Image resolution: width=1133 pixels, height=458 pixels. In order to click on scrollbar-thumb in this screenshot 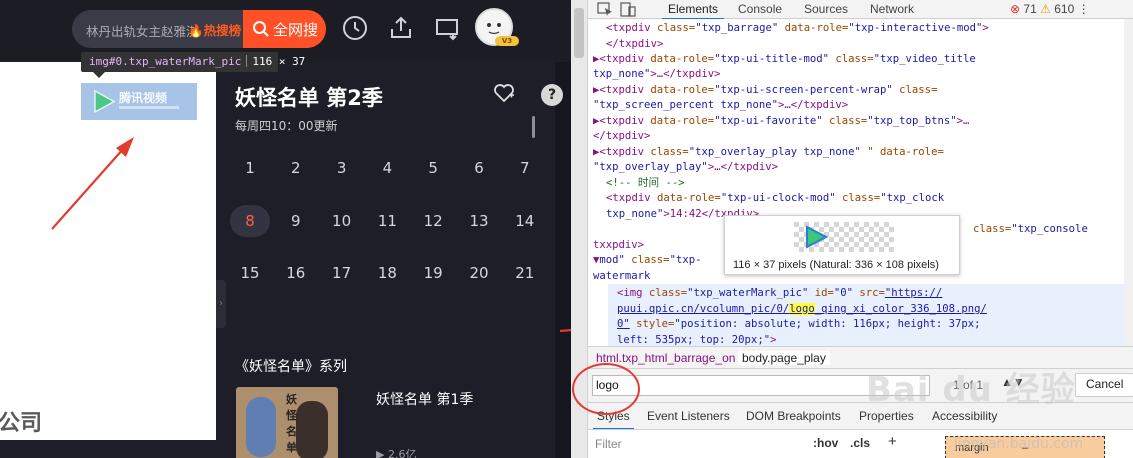, I will do `click(579, 33)`.